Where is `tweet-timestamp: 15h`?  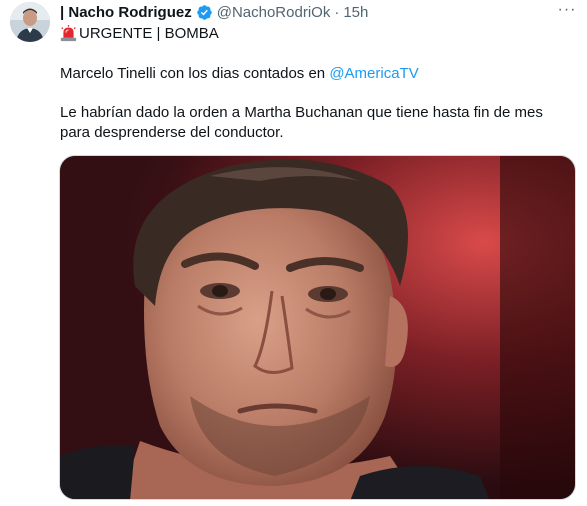
tweet-timestamp: 15h is located at coordinates (355, 12).